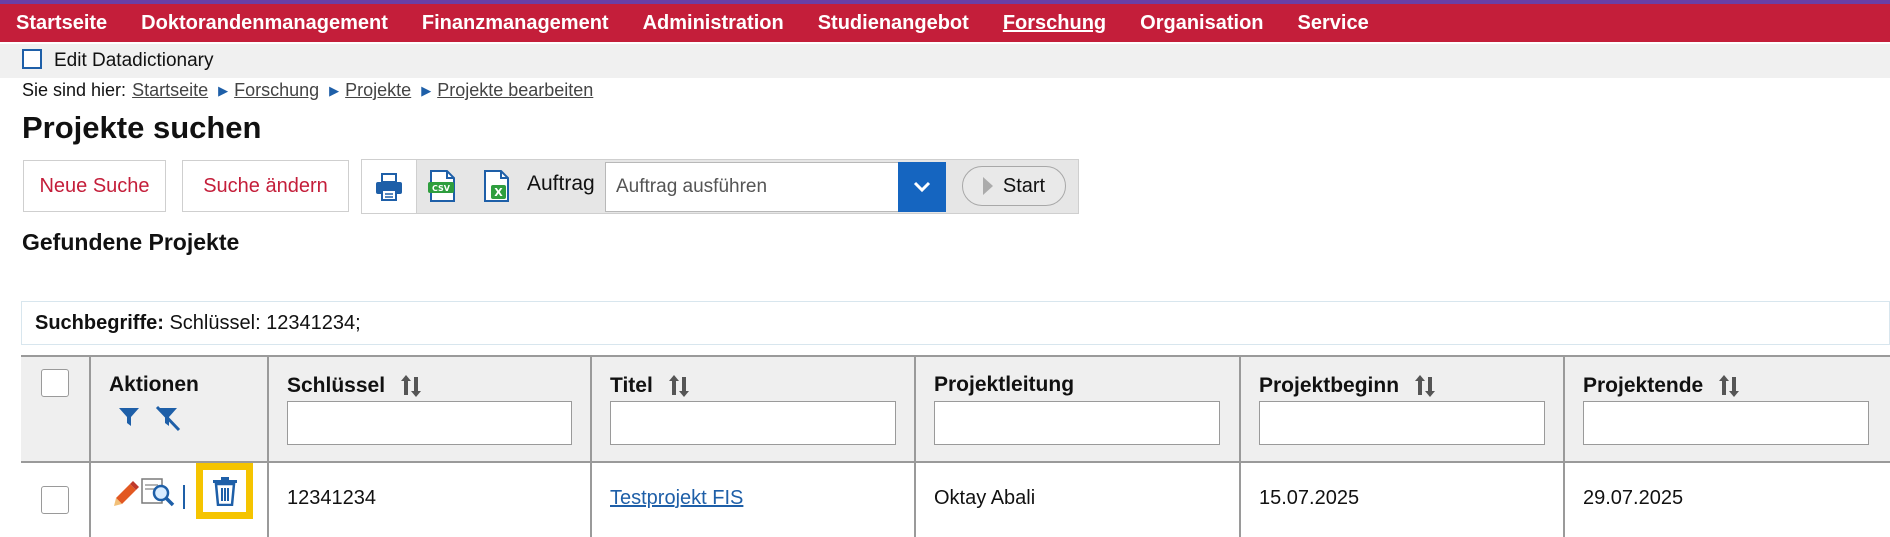 The width and height of the screenshot is (1890, 537). What do you see at coordinates (692, 186) in the screenshot?
I see `auftrag-select-value: Auftrag ausführen` at bounding box center [692, 186].